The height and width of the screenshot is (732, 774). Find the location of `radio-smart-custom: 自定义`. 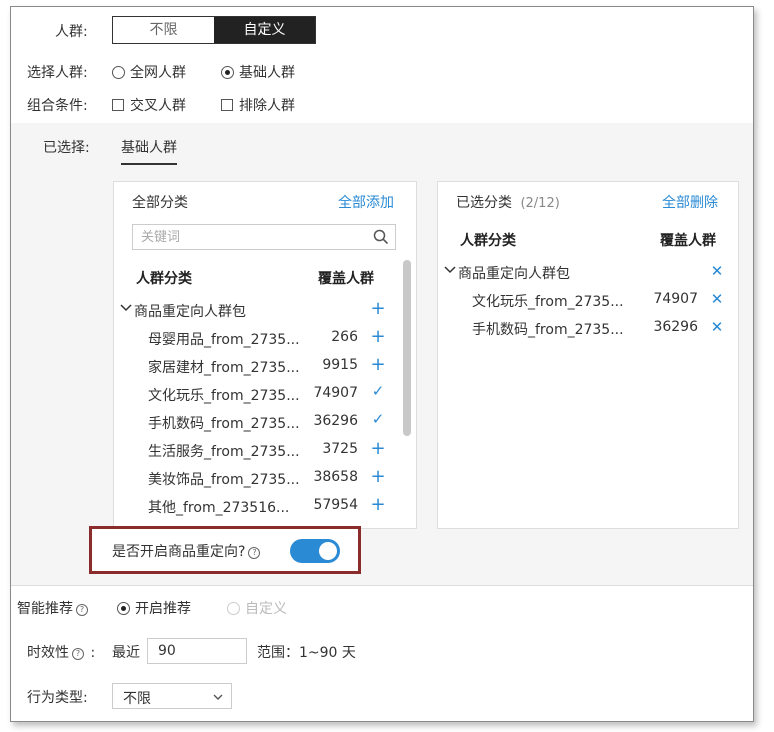

radio-smart-custom: 自定义 is located at coordinates (257, 608).